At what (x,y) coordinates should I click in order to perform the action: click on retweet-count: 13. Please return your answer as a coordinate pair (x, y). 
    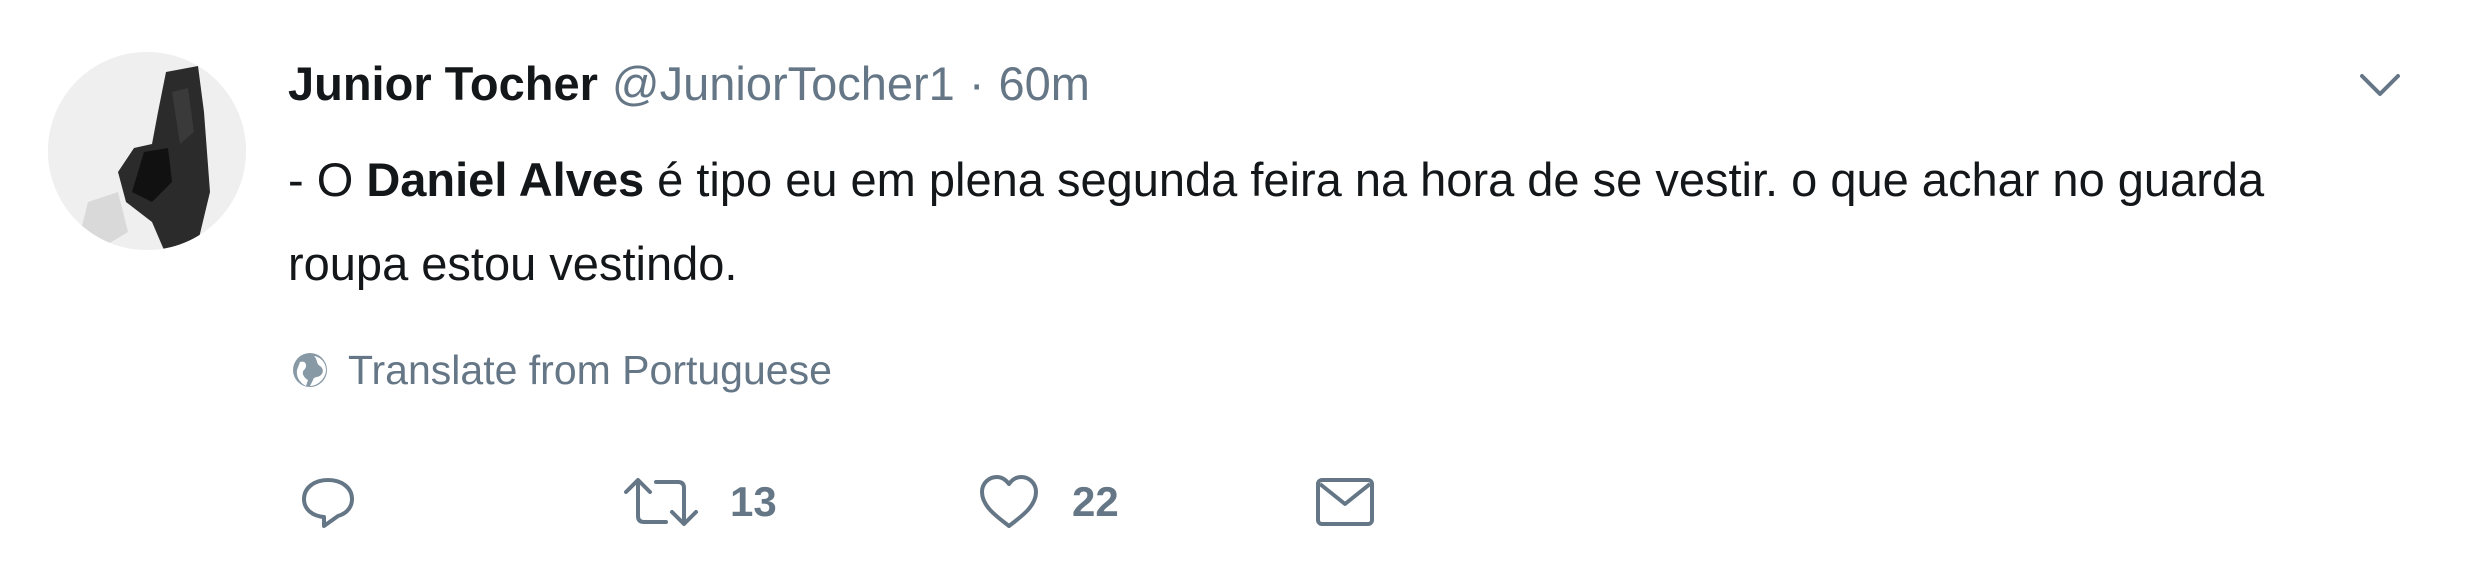
    Looking at the image, I should click on (753, 501).